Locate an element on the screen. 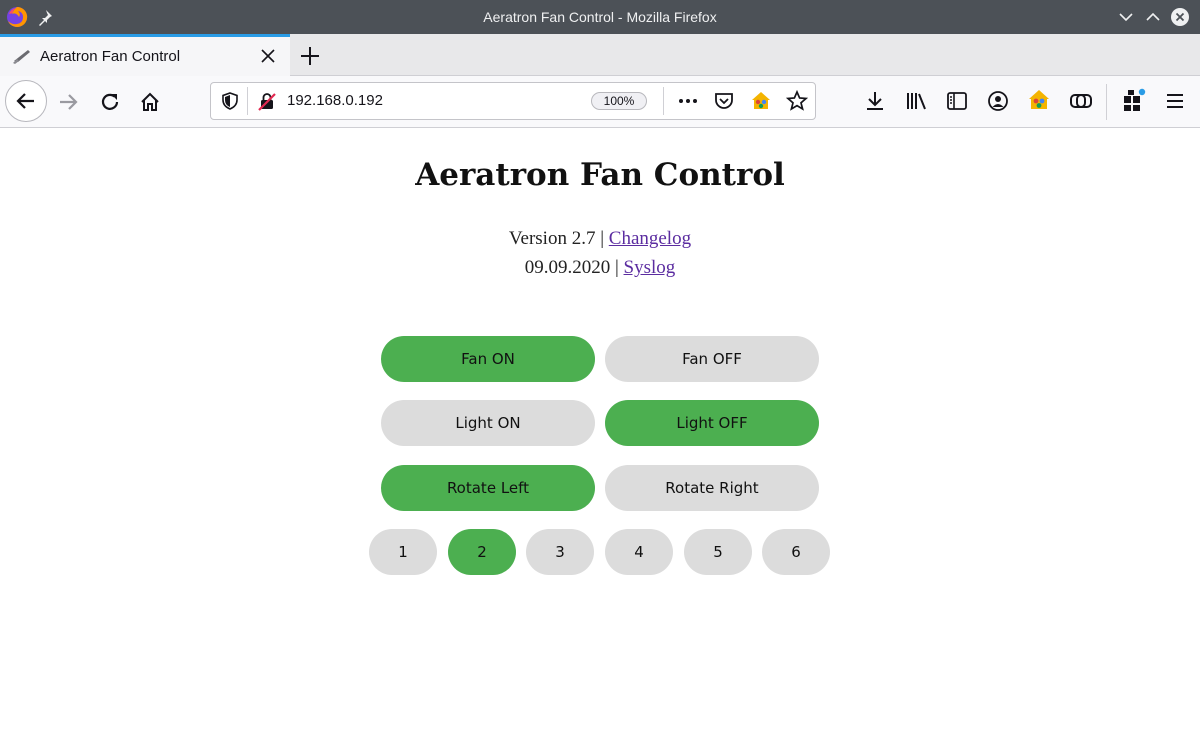  speed-4-button: 4 is located at coordinates (639, 552).